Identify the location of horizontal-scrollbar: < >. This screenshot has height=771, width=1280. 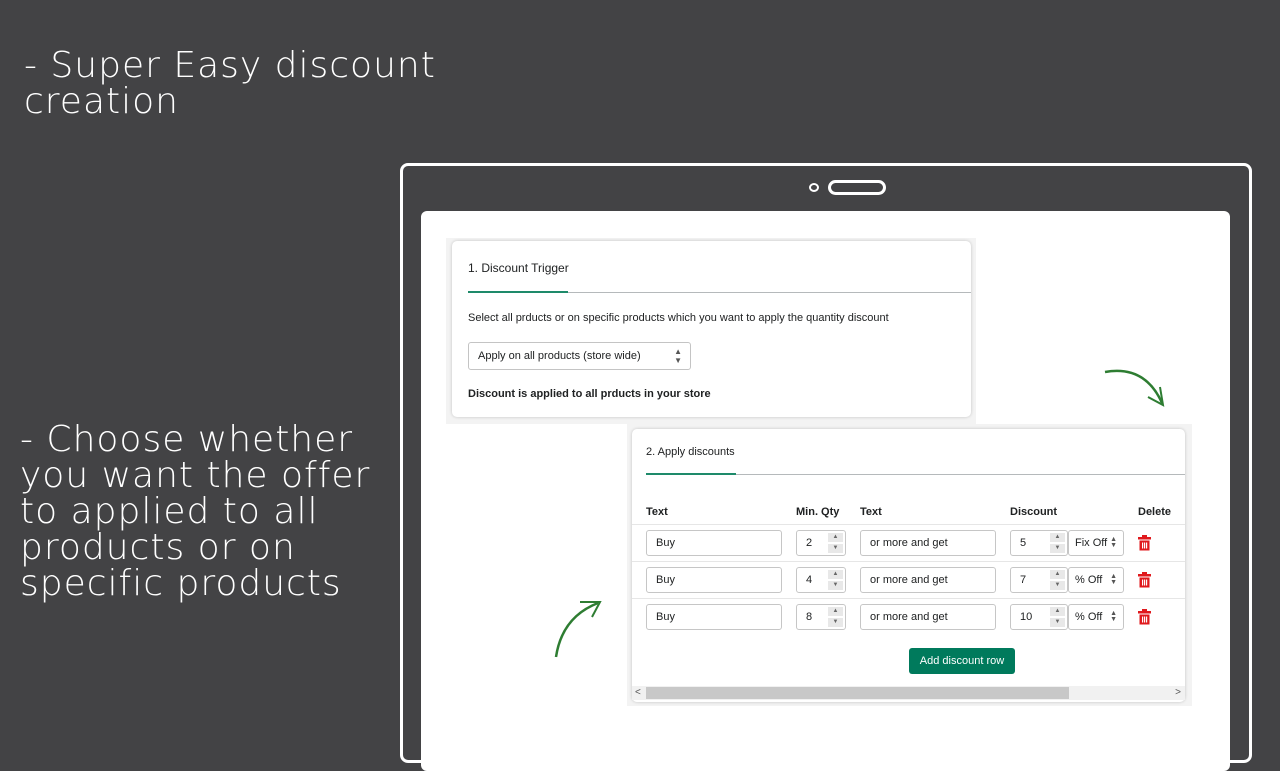
(908, 693).